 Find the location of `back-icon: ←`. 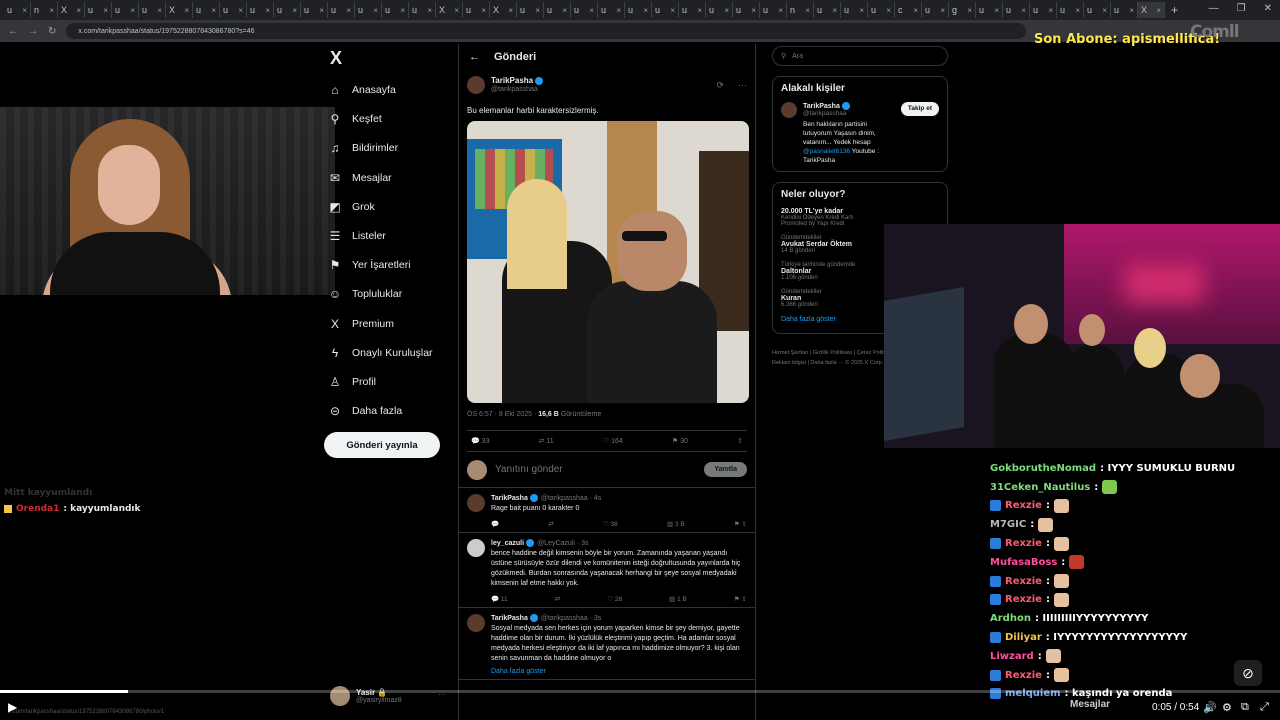

back-icon: ← is located at coordinates (13, 31).